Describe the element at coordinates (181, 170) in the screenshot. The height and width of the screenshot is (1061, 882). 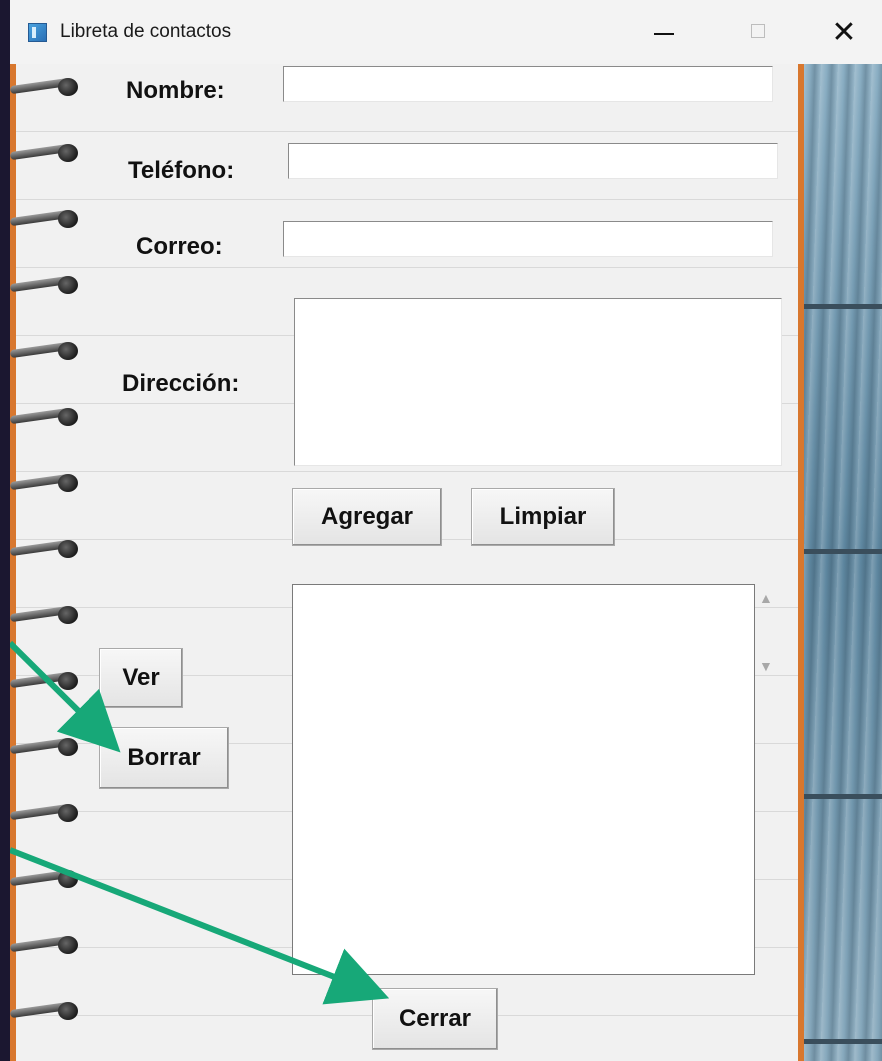
I see `phone-label: Teléfono:` at that location.